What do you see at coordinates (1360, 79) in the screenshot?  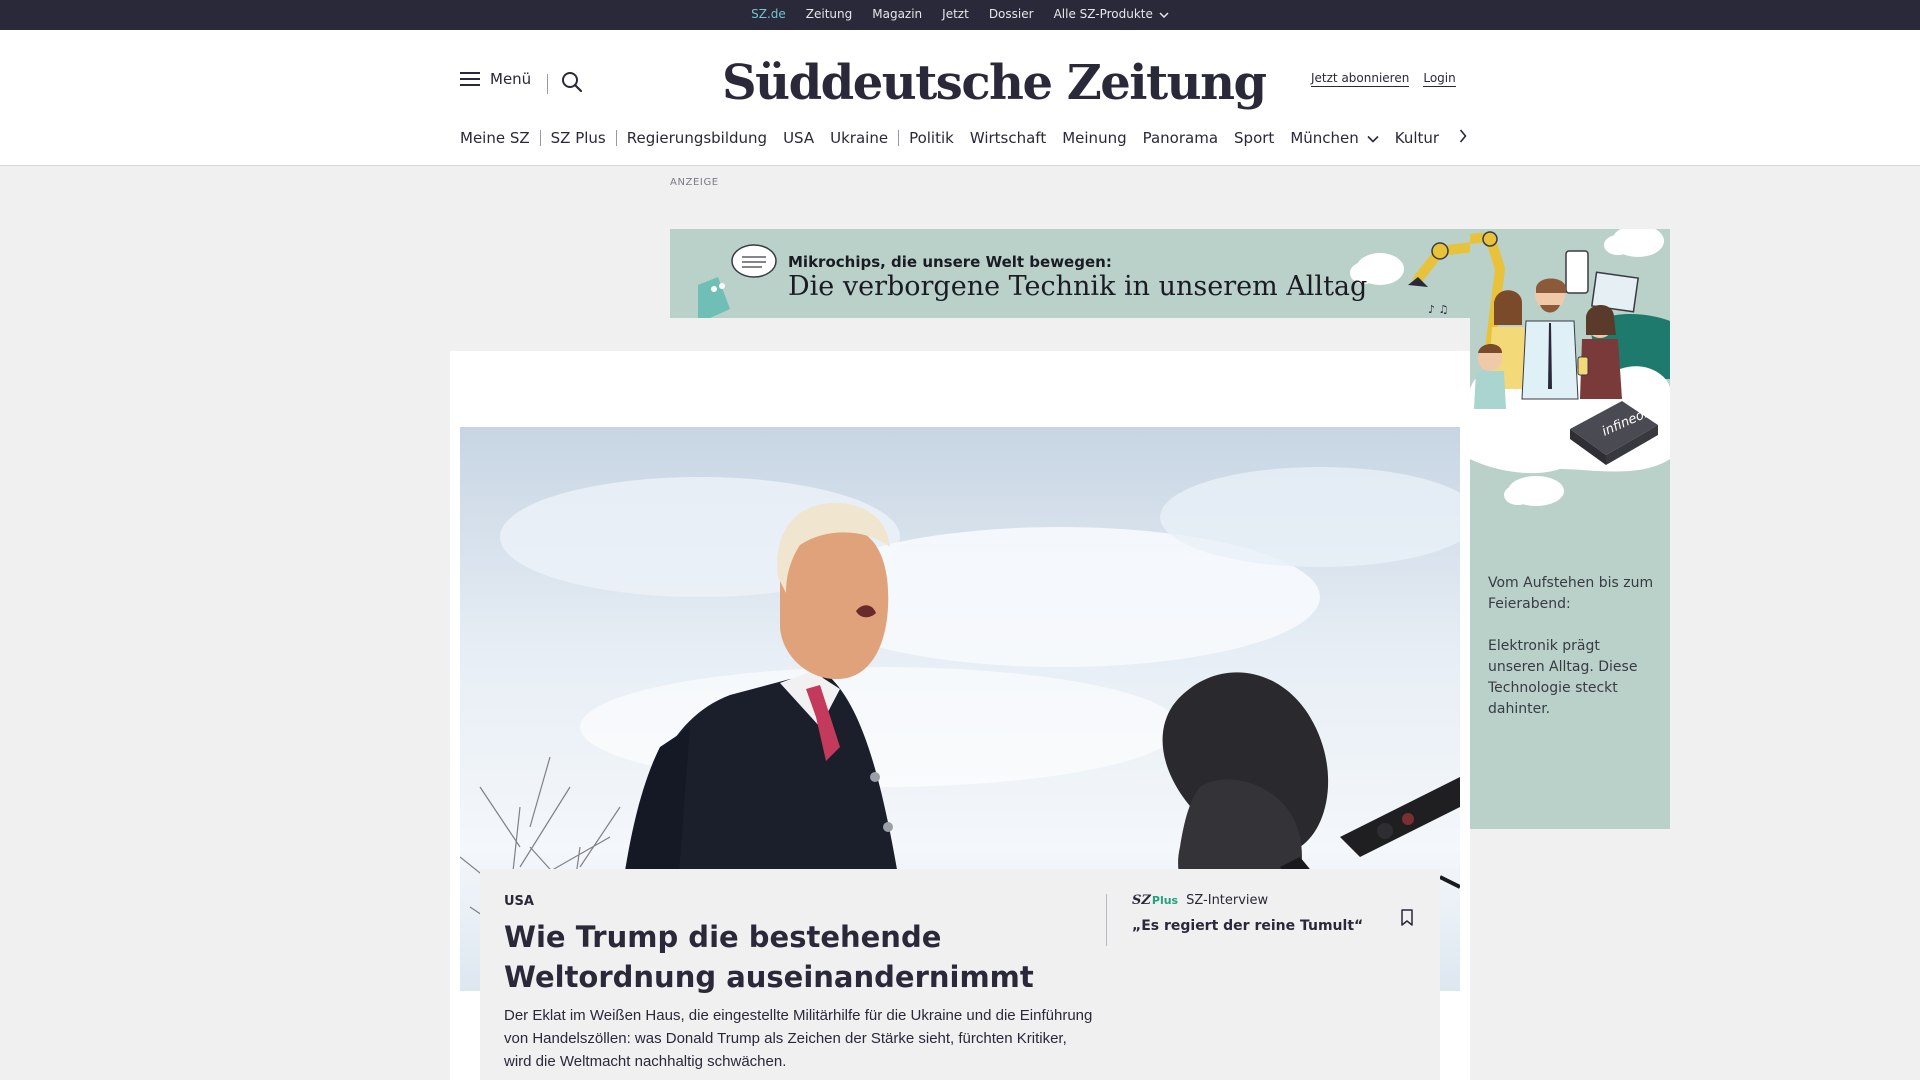 I see `subscribe-link: Jetzt abonnieren` at bounding box center [1360, 79].